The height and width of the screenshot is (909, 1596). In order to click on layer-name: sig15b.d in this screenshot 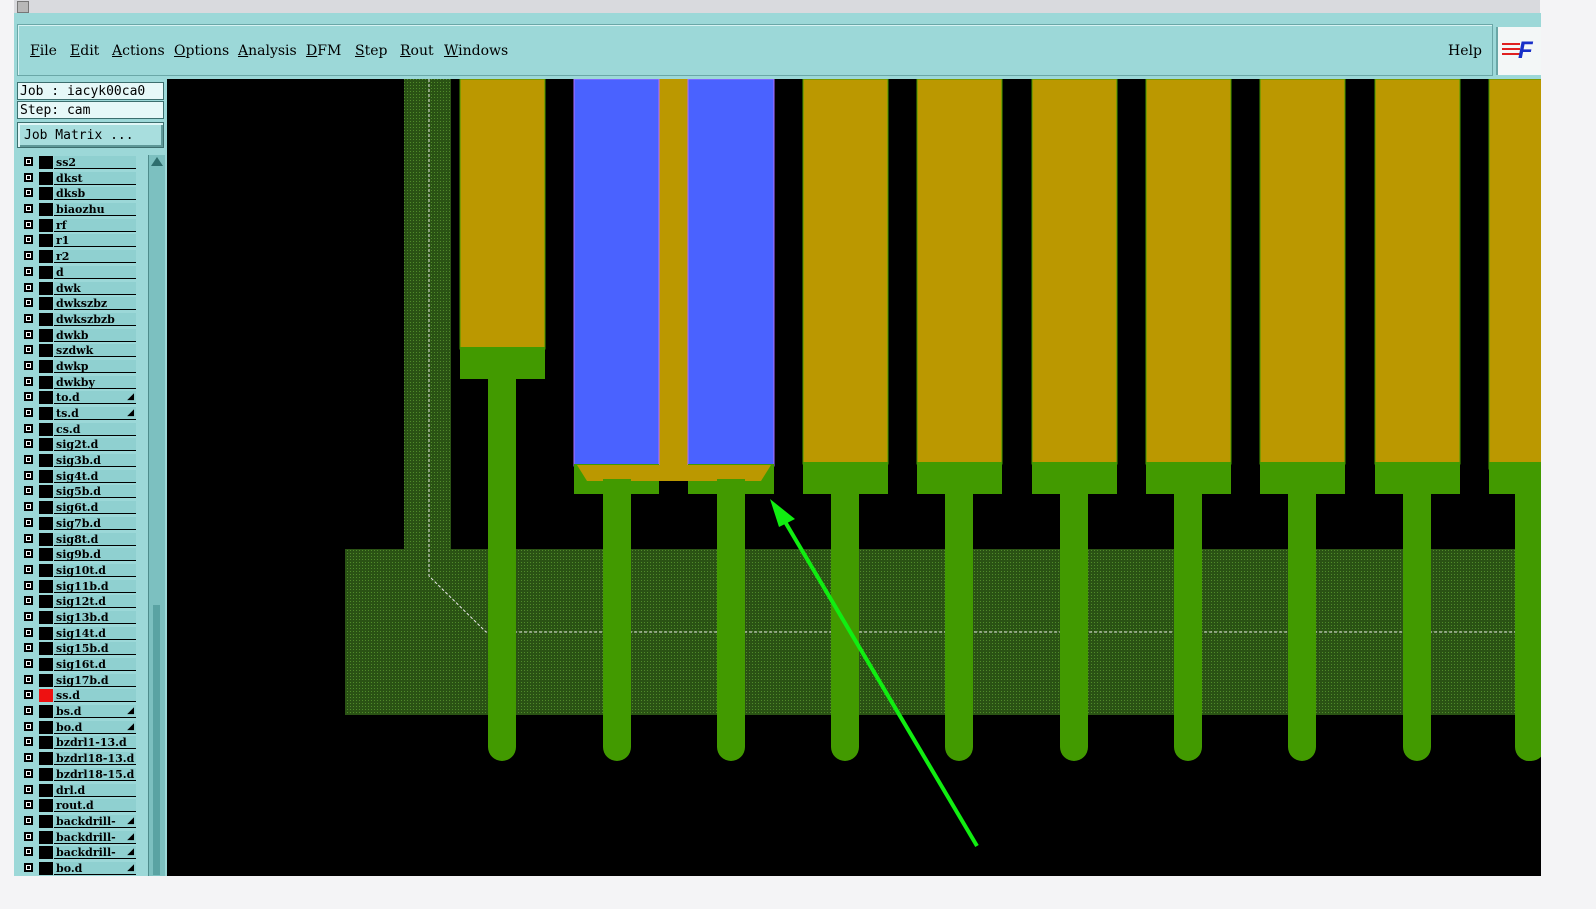, I will do `click(95, 649)`.